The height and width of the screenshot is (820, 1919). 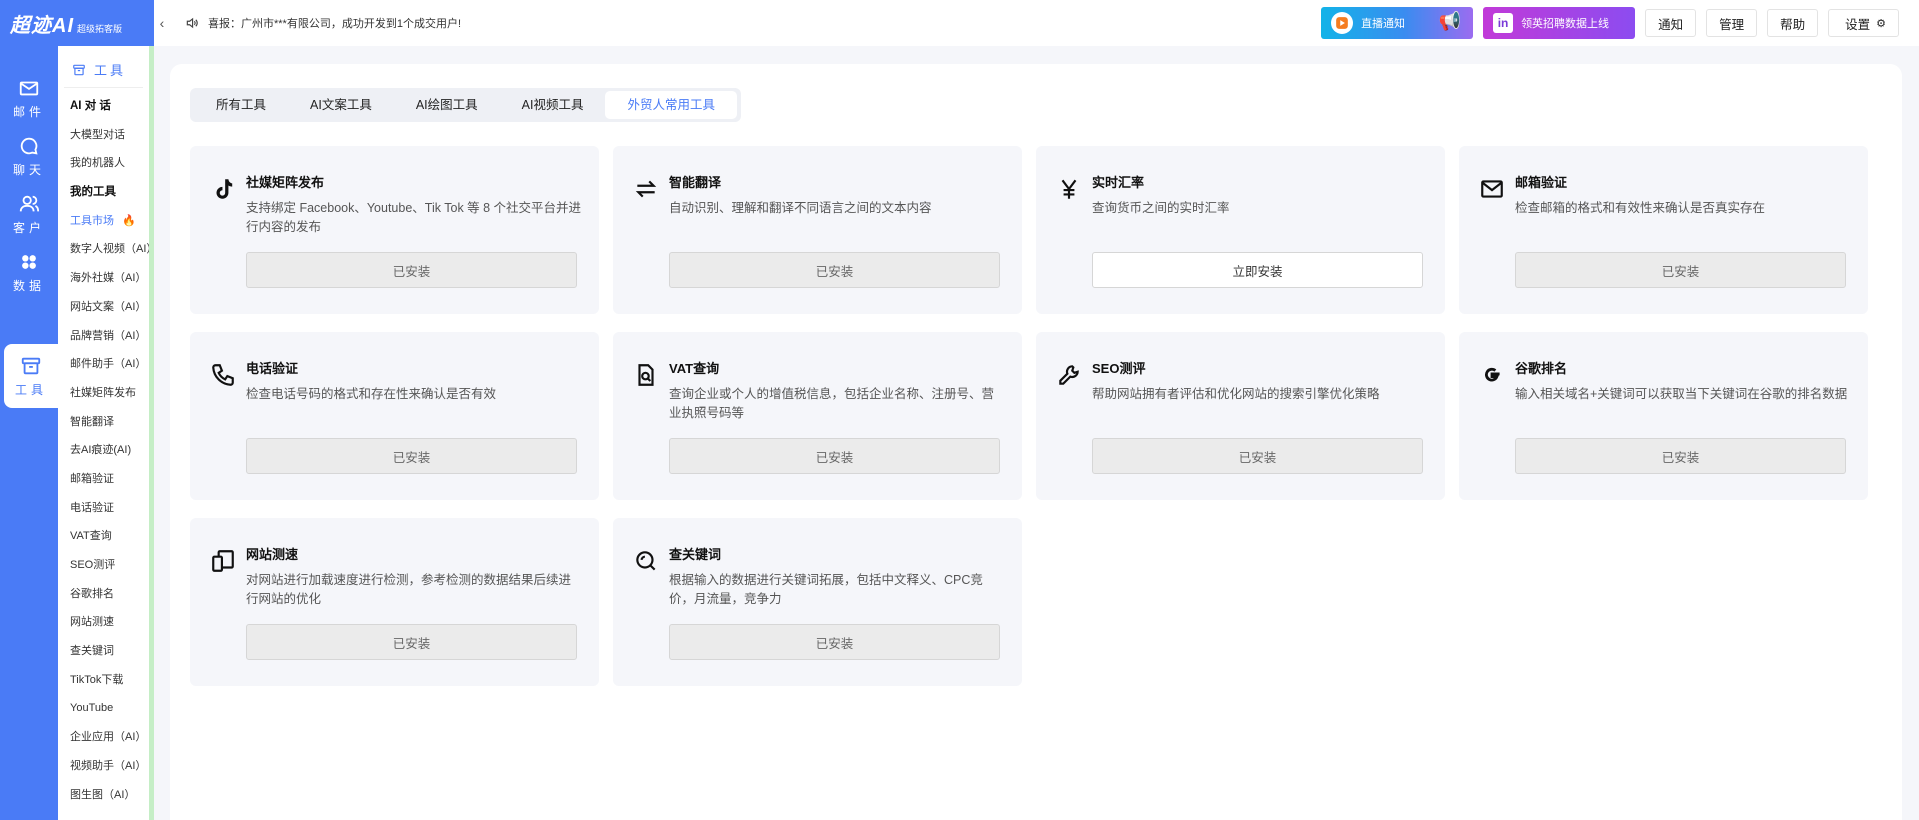 I want to click on submenu-item-vat: VAT查询, so click(x=103, y=536).